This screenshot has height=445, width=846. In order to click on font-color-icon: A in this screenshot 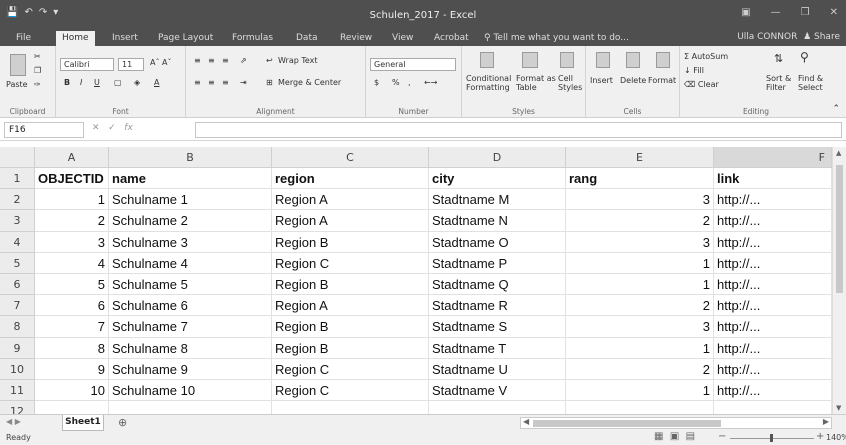, I will do `click(156, 82)`.